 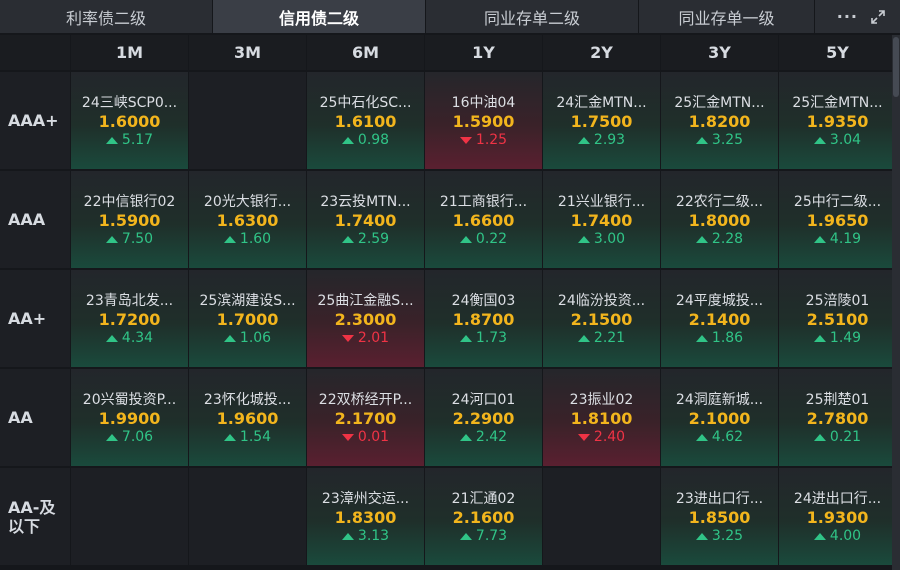 What do you see at coordinates (601, 318) in the screenshot?
I see `bond-cell: 24临汾投资... 2.1500 2.21` at bounding box center [601, 318].